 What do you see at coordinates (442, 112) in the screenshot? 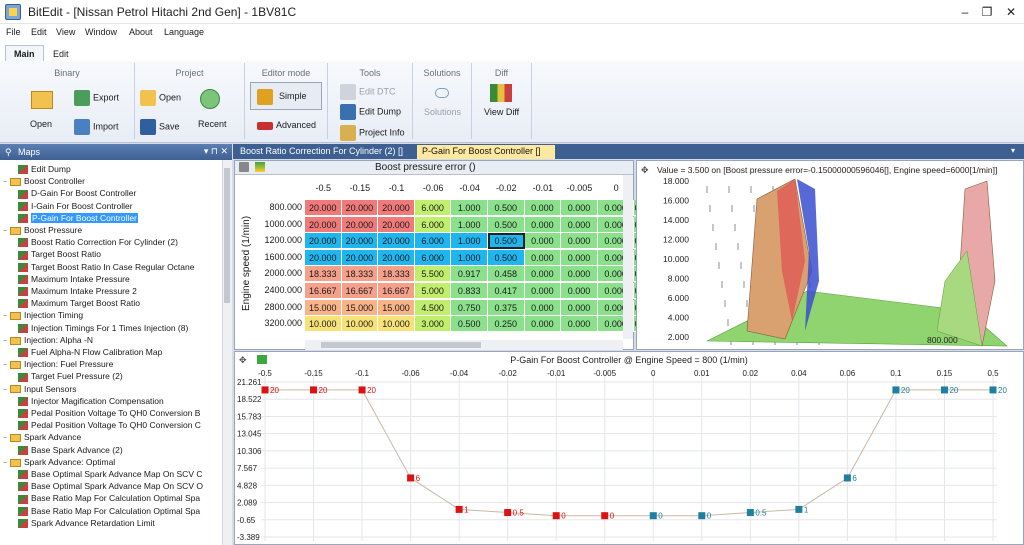
I see `solutions-button: Solutions` at bounding box center [442, 112].